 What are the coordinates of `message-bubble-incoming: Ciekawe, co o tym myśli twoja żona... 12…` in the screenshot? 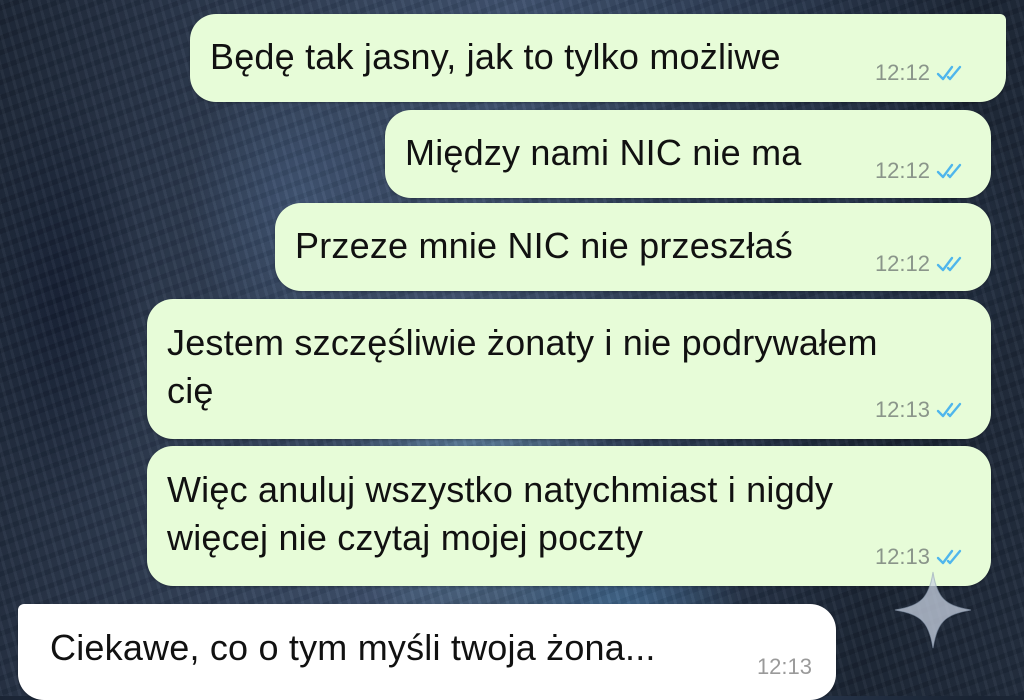 It's located at (427, 652).